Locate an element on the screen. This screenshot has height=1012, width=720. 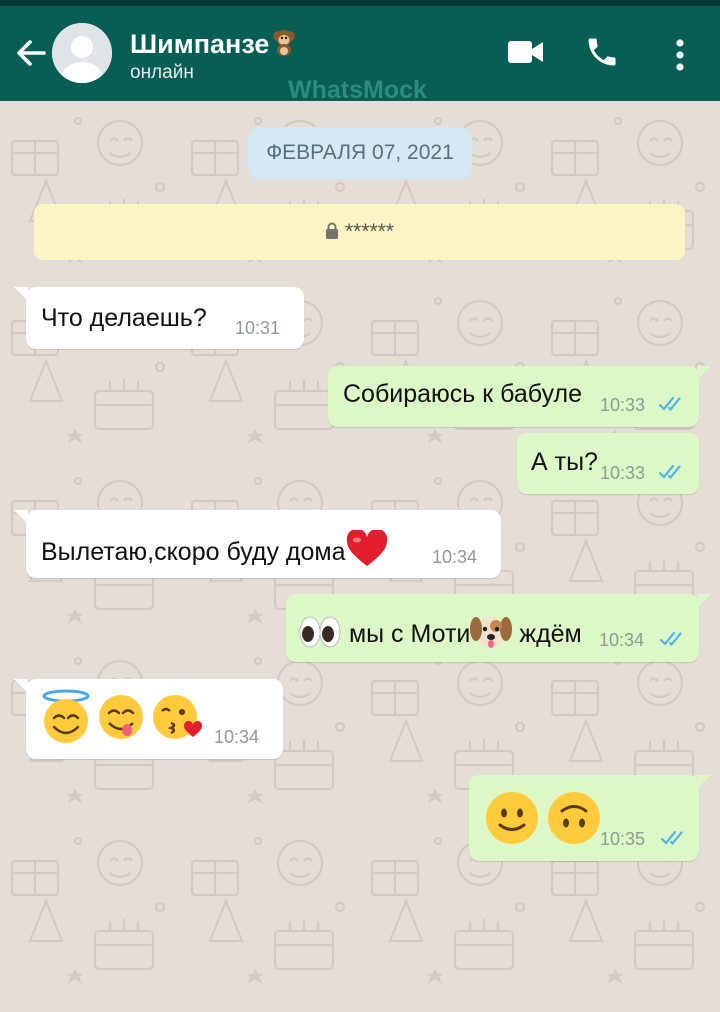
slightly-smiling-face-emoji is located at coordinates (512, 818).